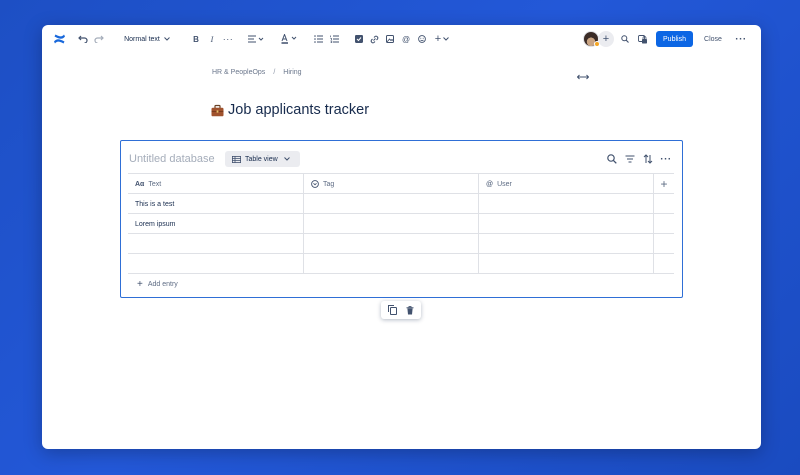  What do you see at coordinates (410, 310) in the screenshot?
I see `trash-icon` at bounding box center [410, 310].